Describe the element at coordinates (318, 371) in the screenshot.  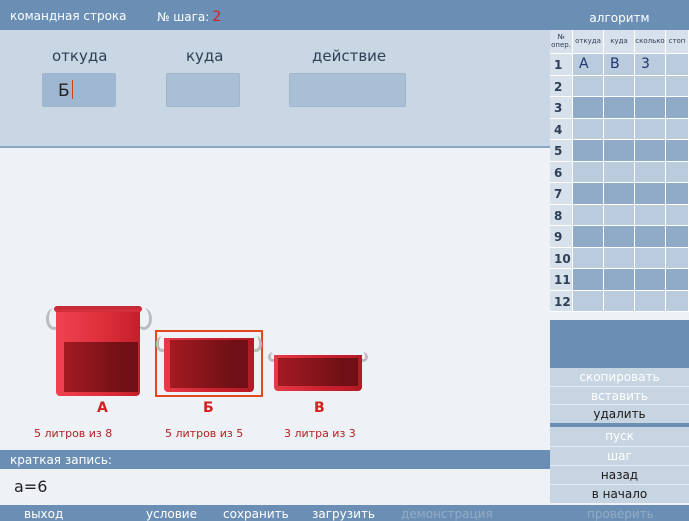
I see `bucket-v` at that location.